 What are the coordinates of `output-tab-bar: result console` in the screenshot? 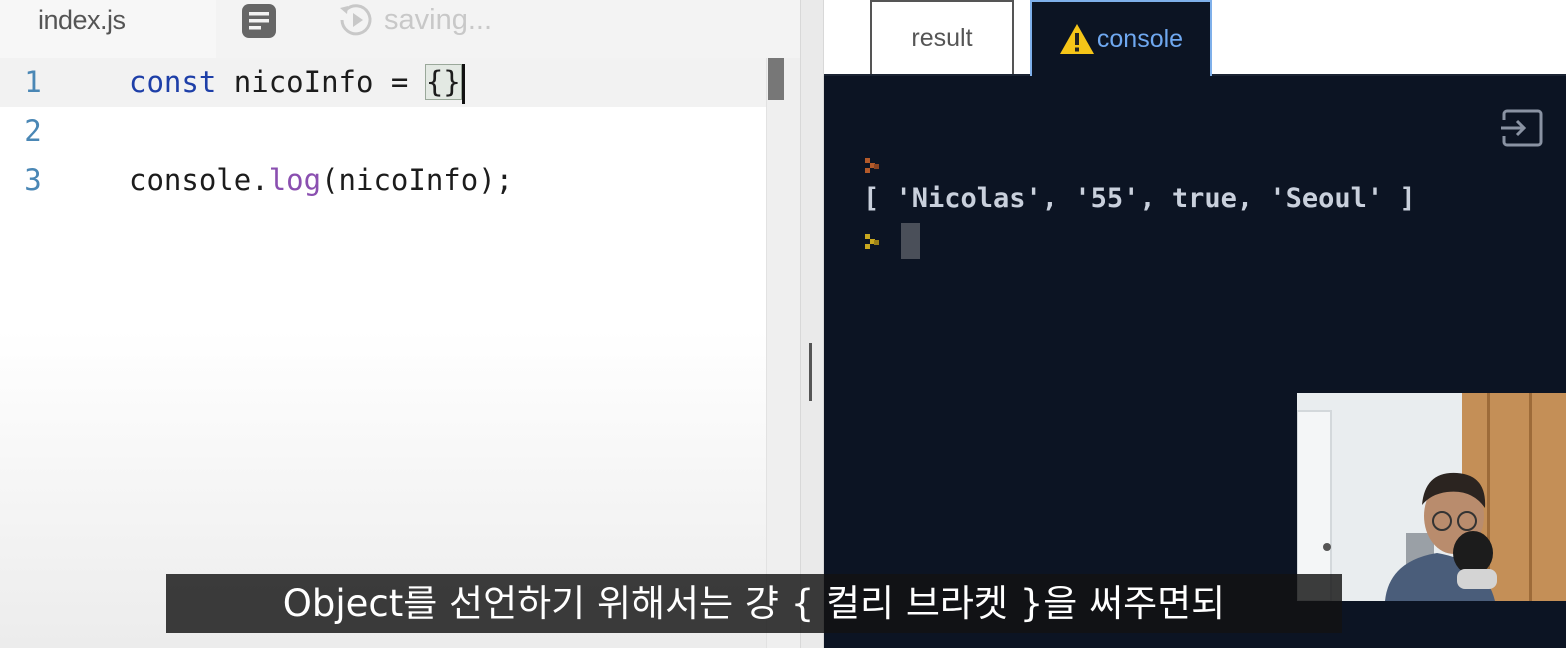 It's located at (1195, 38).